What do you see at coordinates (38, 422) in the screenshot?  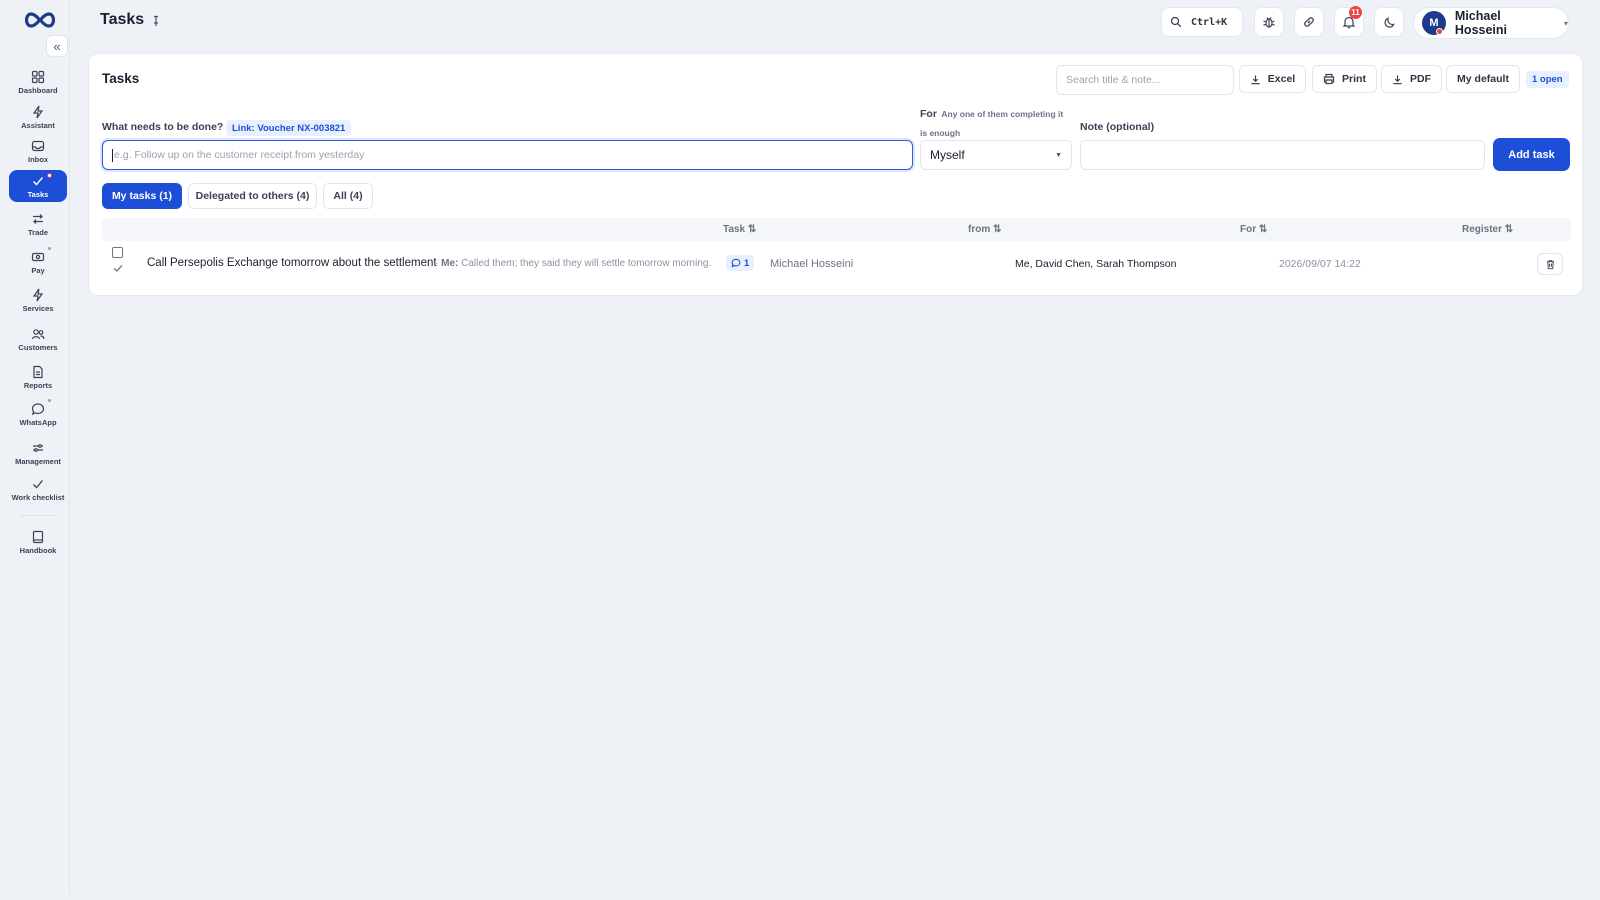 I see `sidebar-item-label: WhatsApp` at bounding box center [38, 422].